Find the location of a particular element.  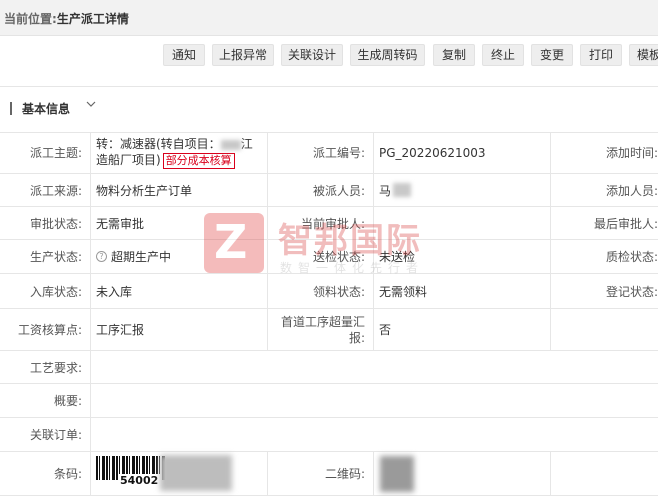

code-value: PG_20220621003 is located at coordinates (462, 153).